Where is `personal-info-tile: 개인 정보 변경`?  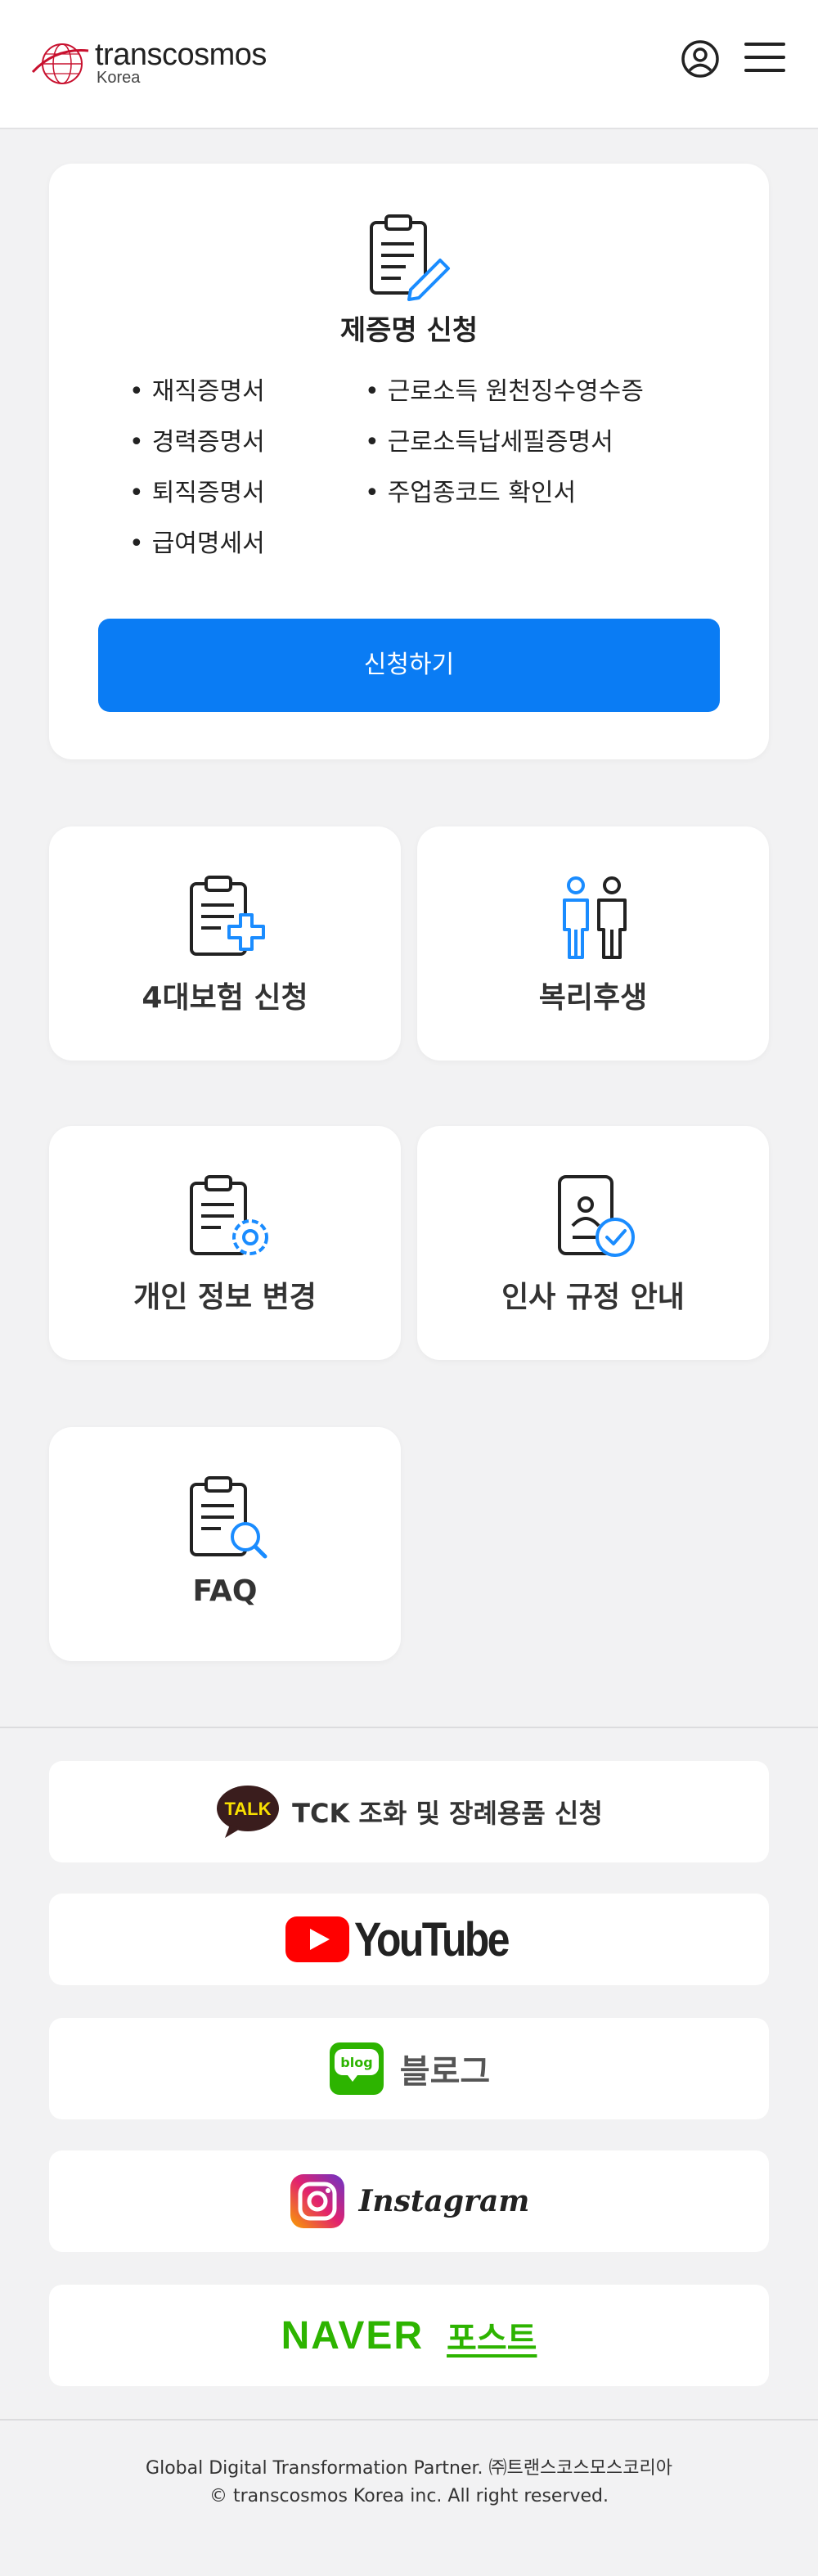
personal-info-tile: 개인 정보 변경 is located at coordinates (225, 1243).